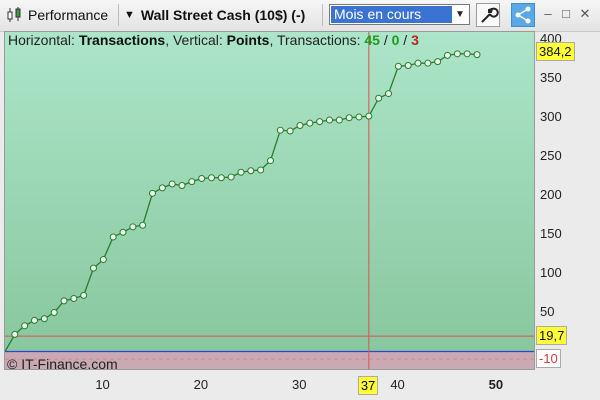  What do you see at coordinates (14, 14) in the screenshot?
I see `candlestick-icon` at bounding box center [14, 14].